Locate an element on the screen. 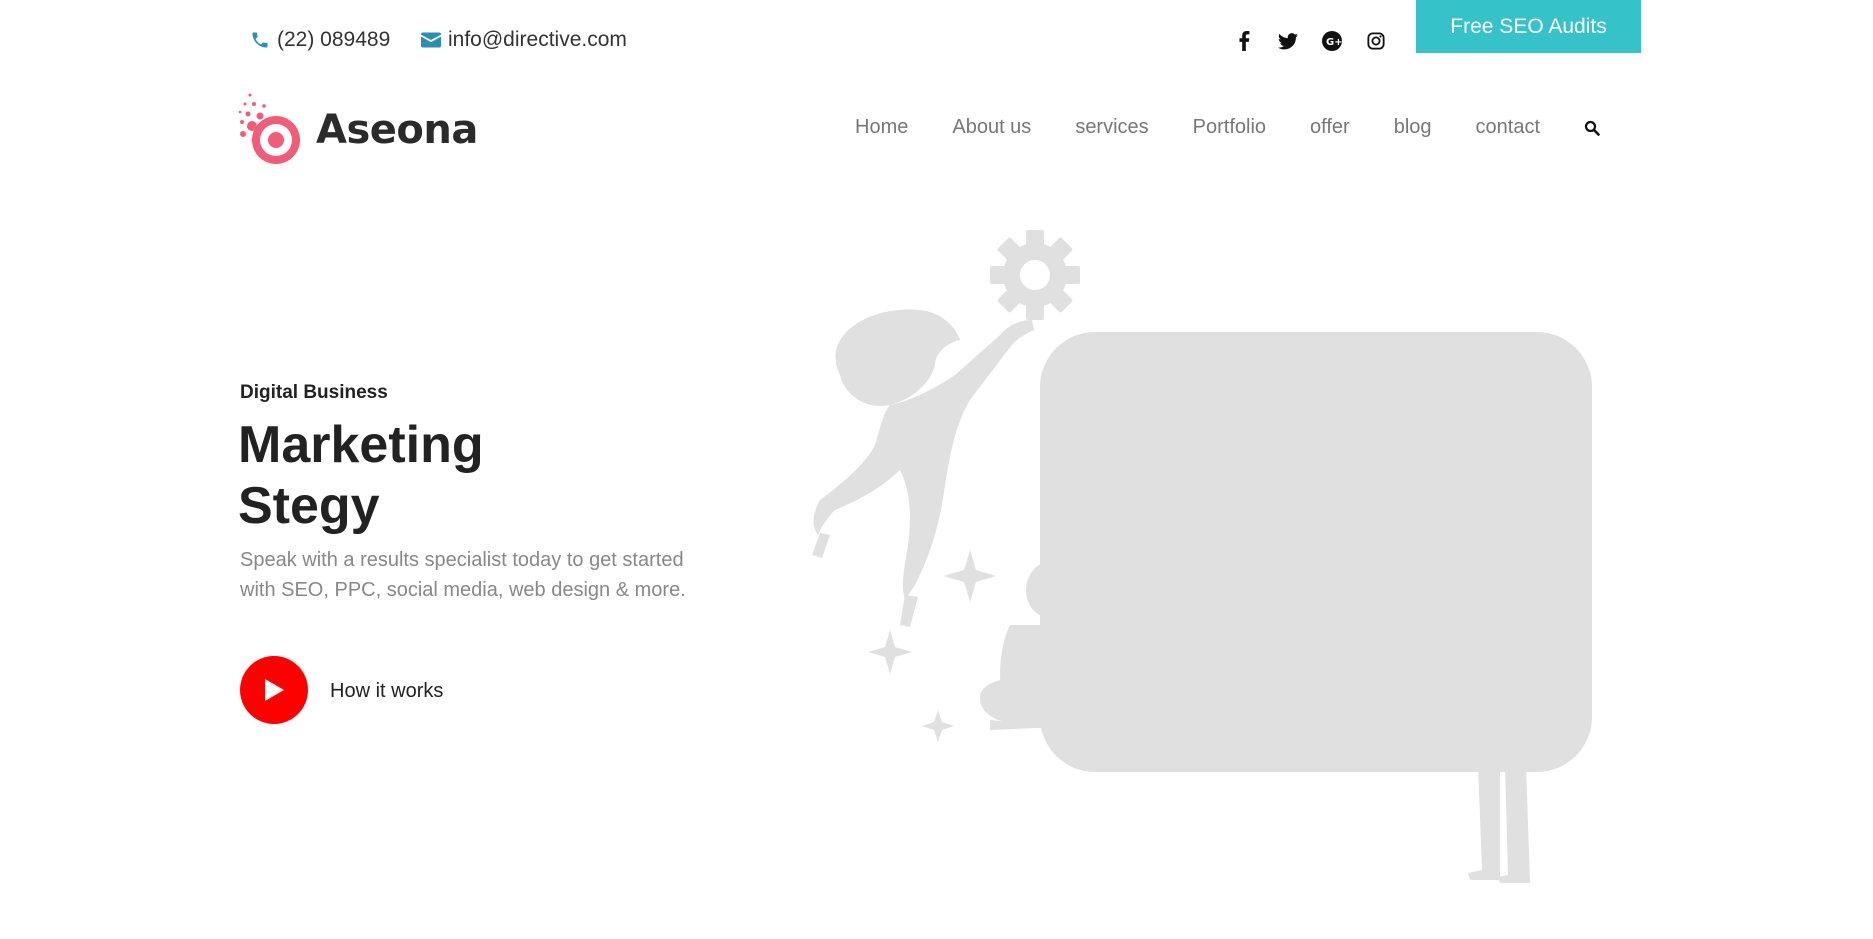 The height and width of the screenshot is (939, 1873). nav-item-portfolio: Portfolio is located at coordinates (1229, 127).